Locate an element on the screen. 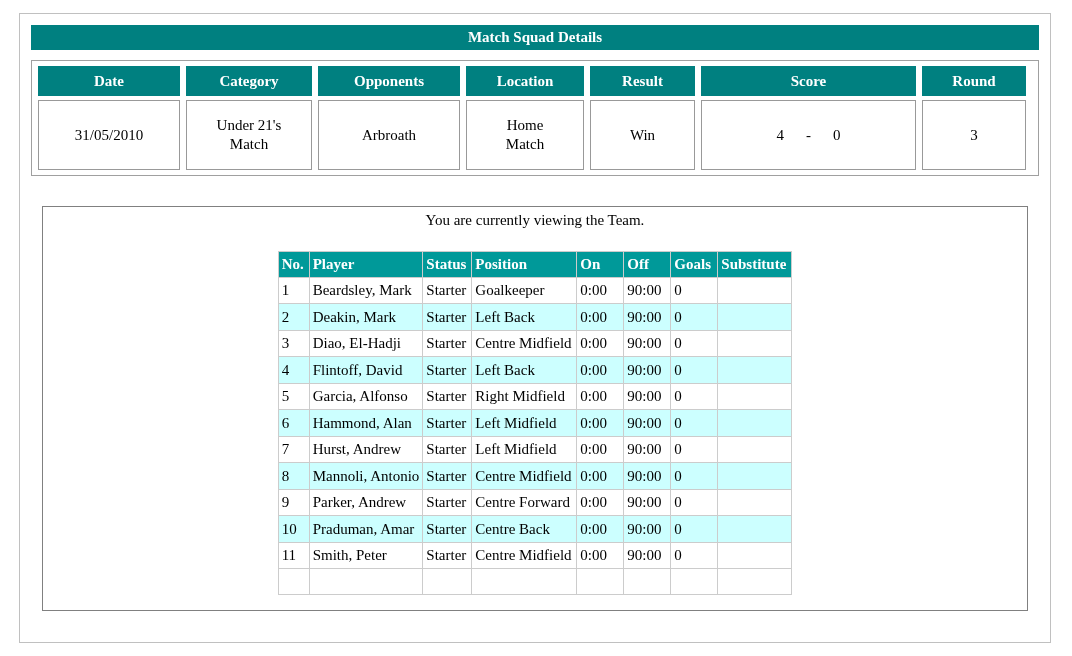 The width and height of the screenshot is (1072, 656). table-cell: 6 is located at coordinates (294, 422).